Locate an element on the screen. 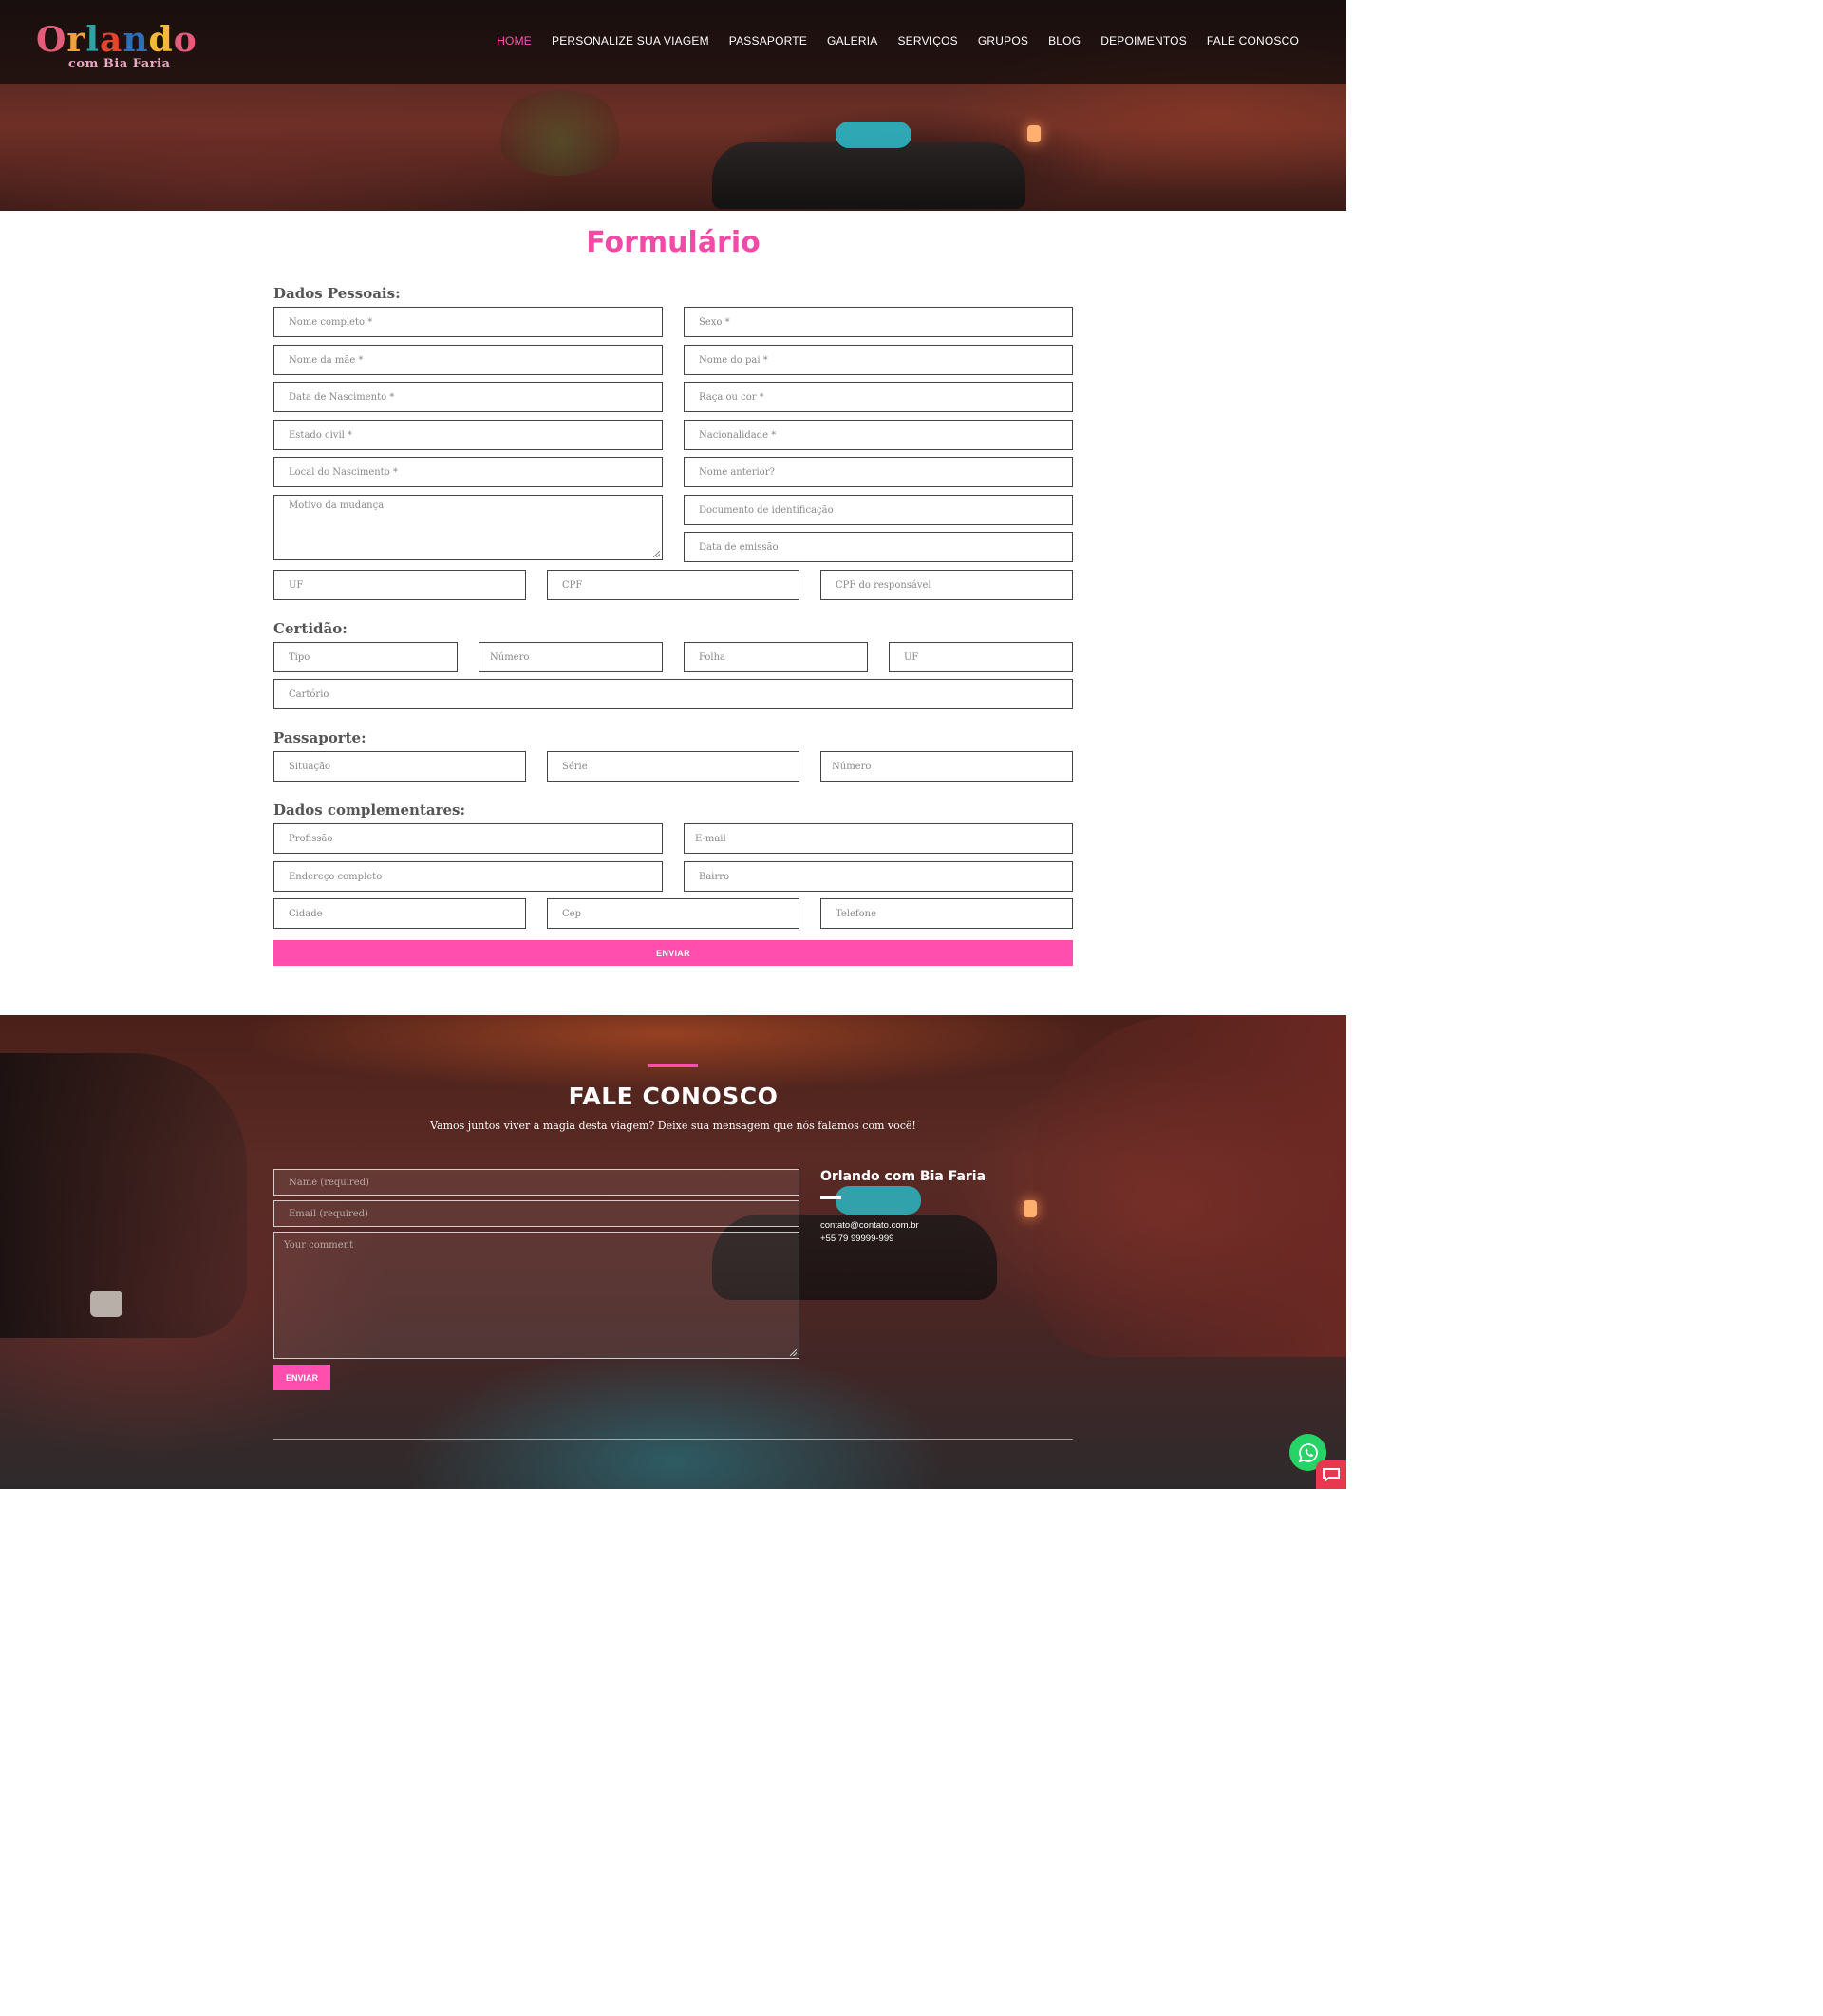  contact-comment-textarea: Your comment is located at coordinates (536, 1295).